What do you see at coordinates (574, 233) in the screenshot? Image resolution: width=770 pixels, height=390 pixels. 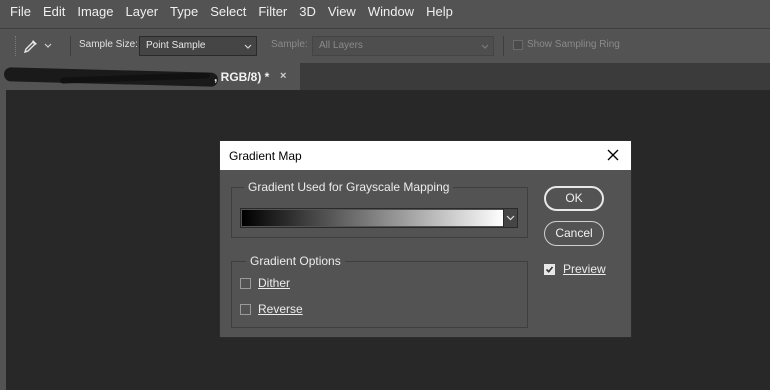 I see `cancel-button: Cancel` at bounding box center [574, 233].